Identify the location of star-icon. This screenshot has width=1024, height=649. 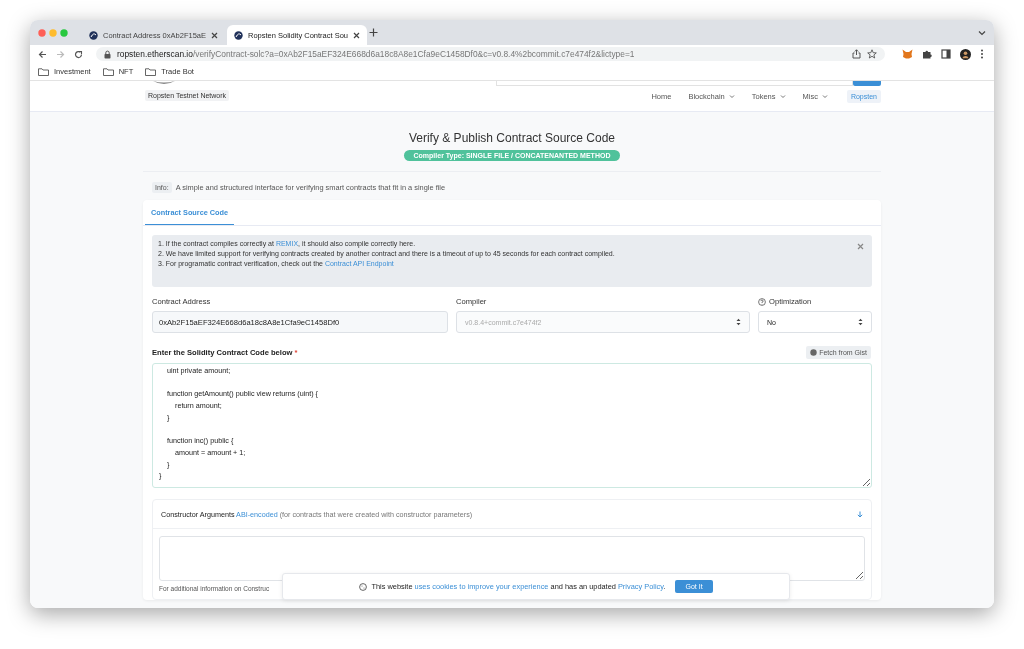
(872, 54).